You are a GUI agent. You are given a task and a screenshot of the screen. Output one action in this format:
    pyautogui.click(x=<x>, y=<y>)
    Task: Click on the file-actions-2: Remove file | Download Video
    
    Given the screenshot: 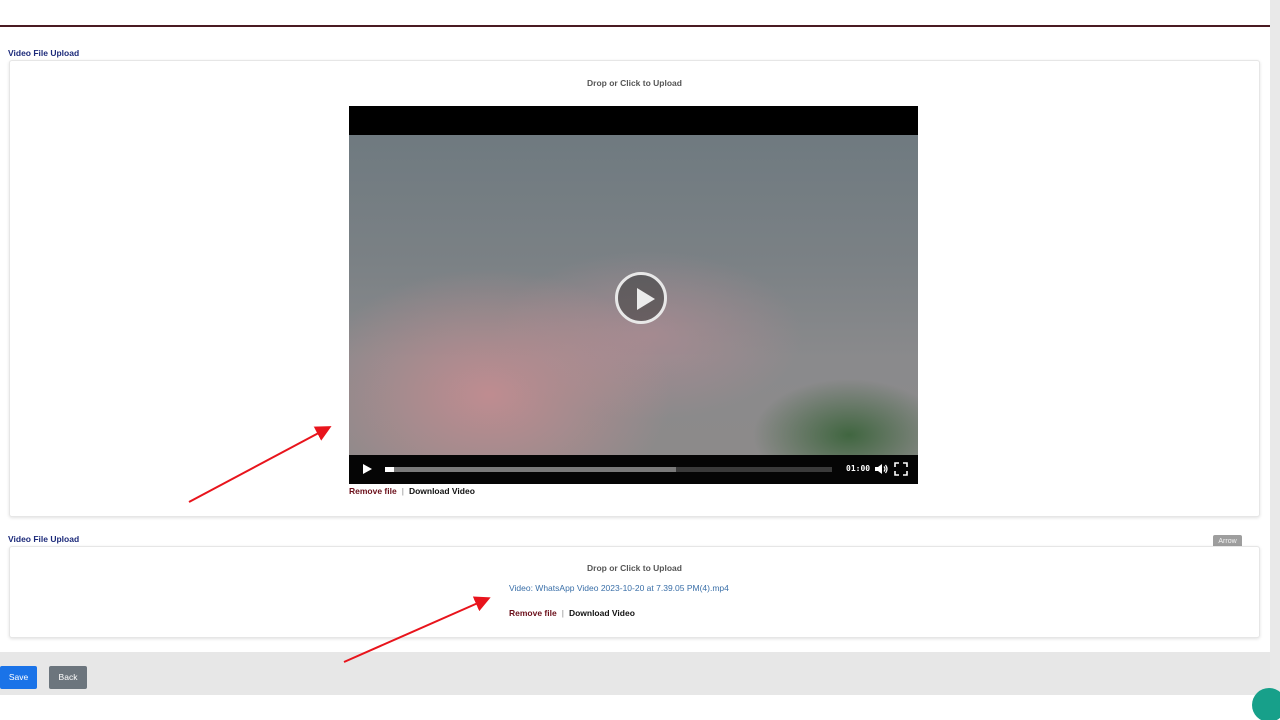 What is the action you would take?
    pyautogui.click(x=572, y=613)
    